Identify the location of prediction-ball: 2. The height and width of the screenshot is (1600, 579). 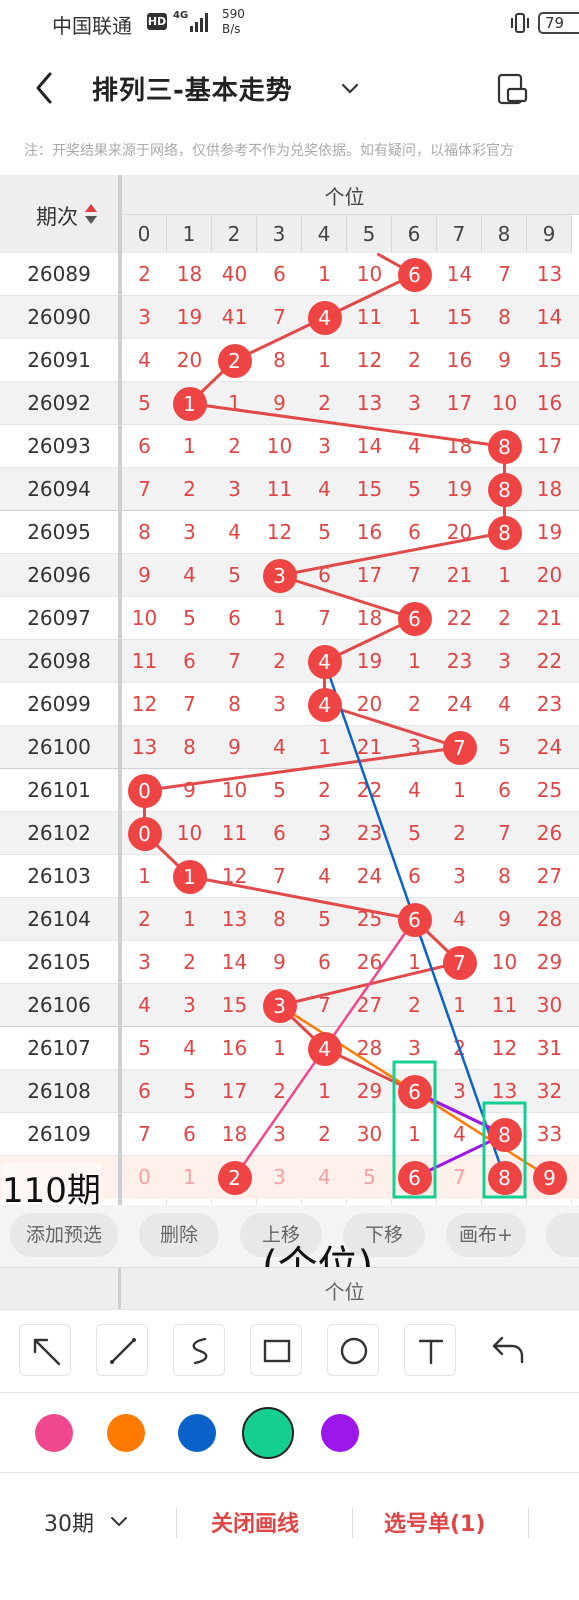
(234, 1177).